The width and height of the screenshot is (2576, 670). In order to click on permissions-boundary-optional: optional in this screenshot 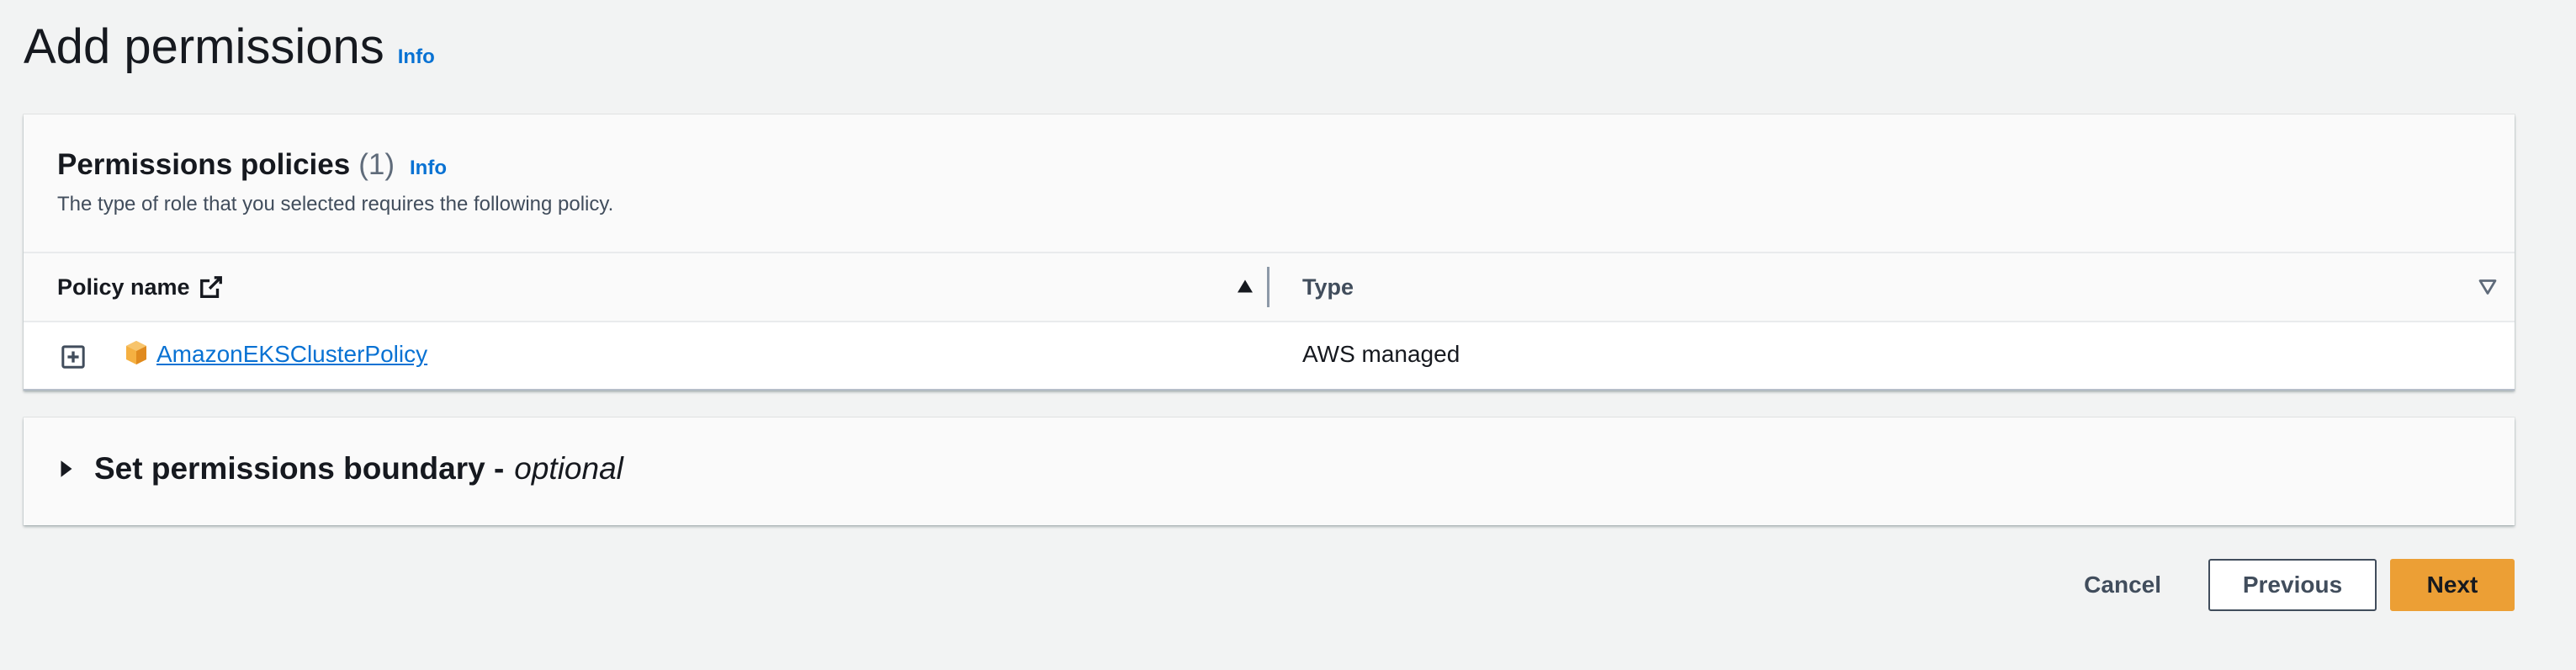, I will do `click(568, 468)`.